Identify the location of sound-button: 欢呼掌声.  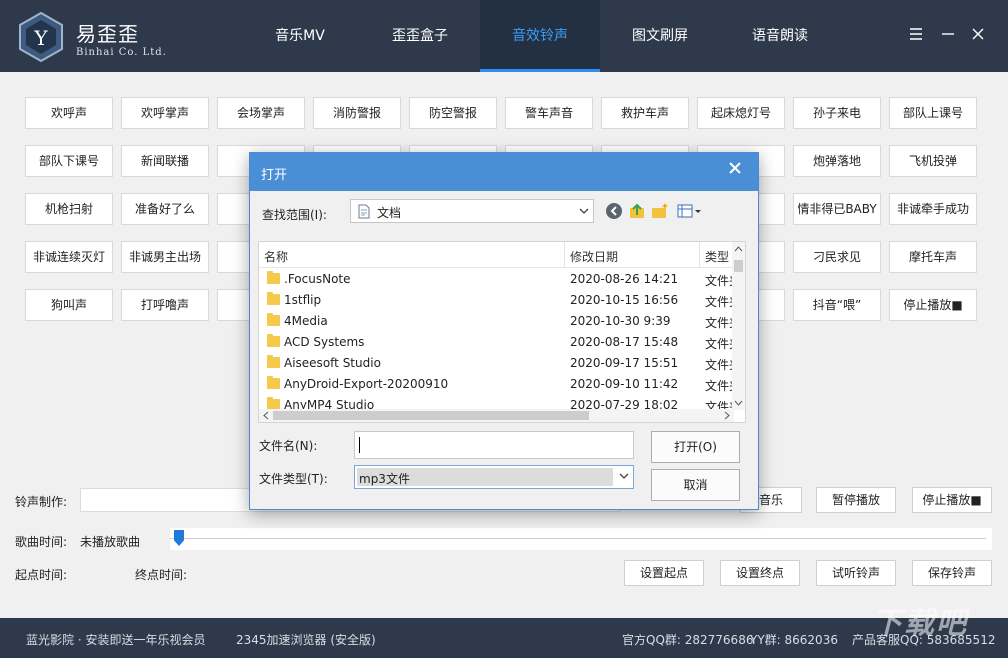
(165, 113).